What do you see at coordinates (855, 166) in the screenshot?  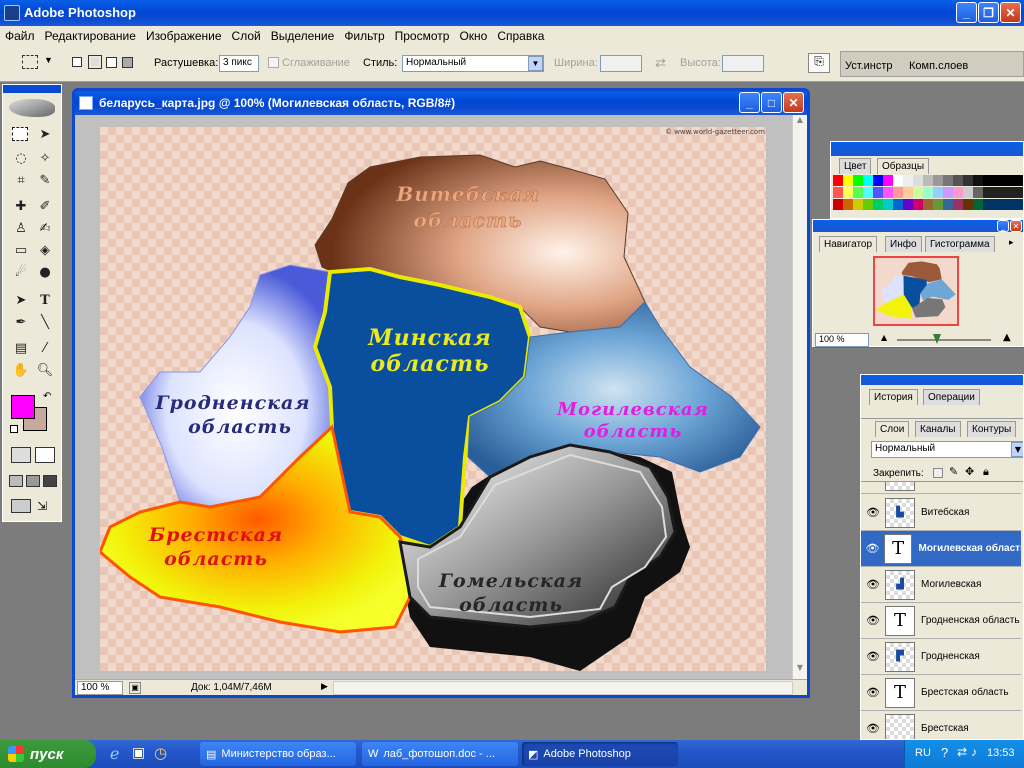 I see `tab-color: Цвет` at bounding box center [855, 166].